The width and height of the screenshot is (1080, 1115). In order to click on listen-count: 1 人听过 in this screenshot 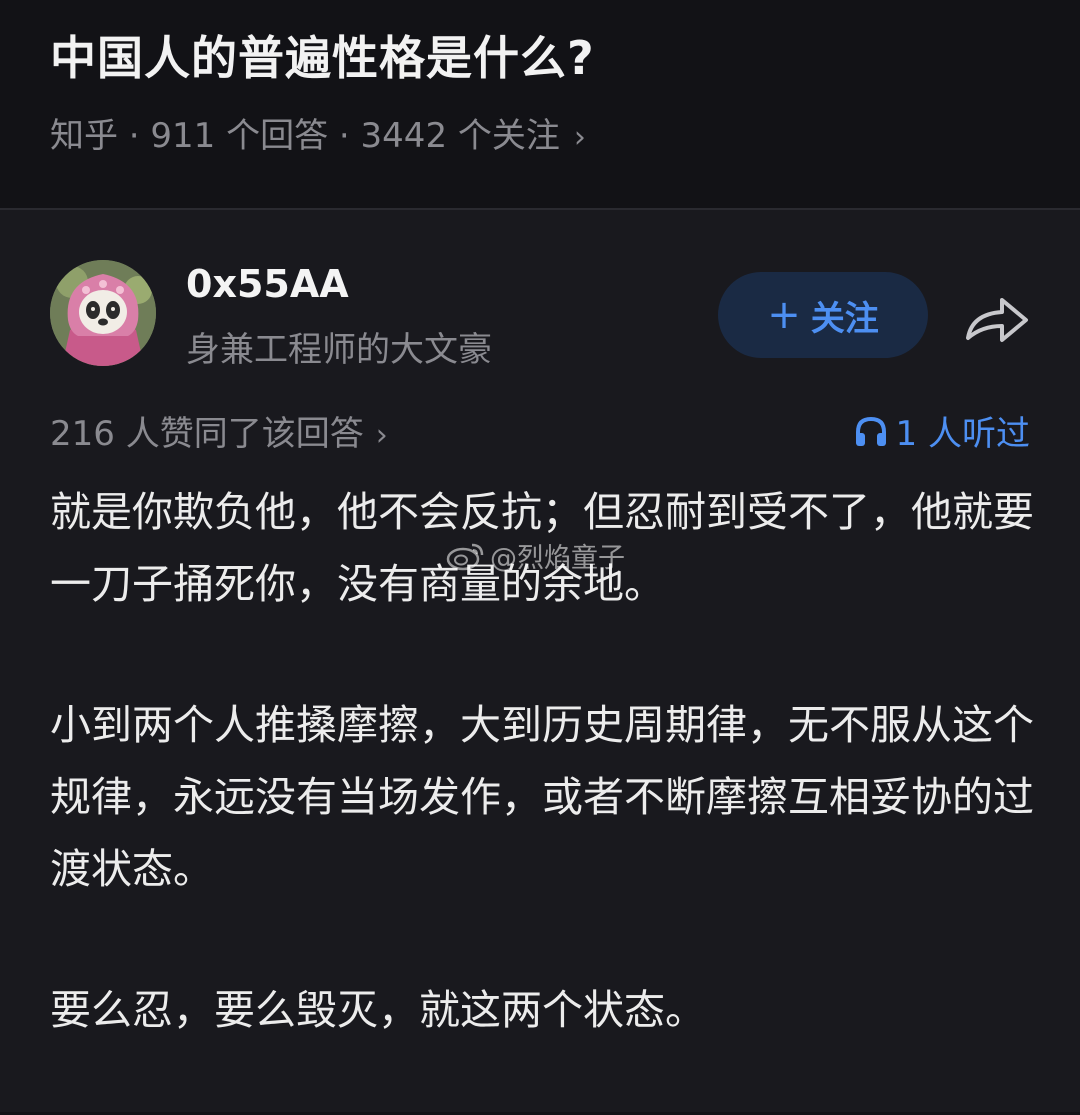, I will do `click(942, 430)`.